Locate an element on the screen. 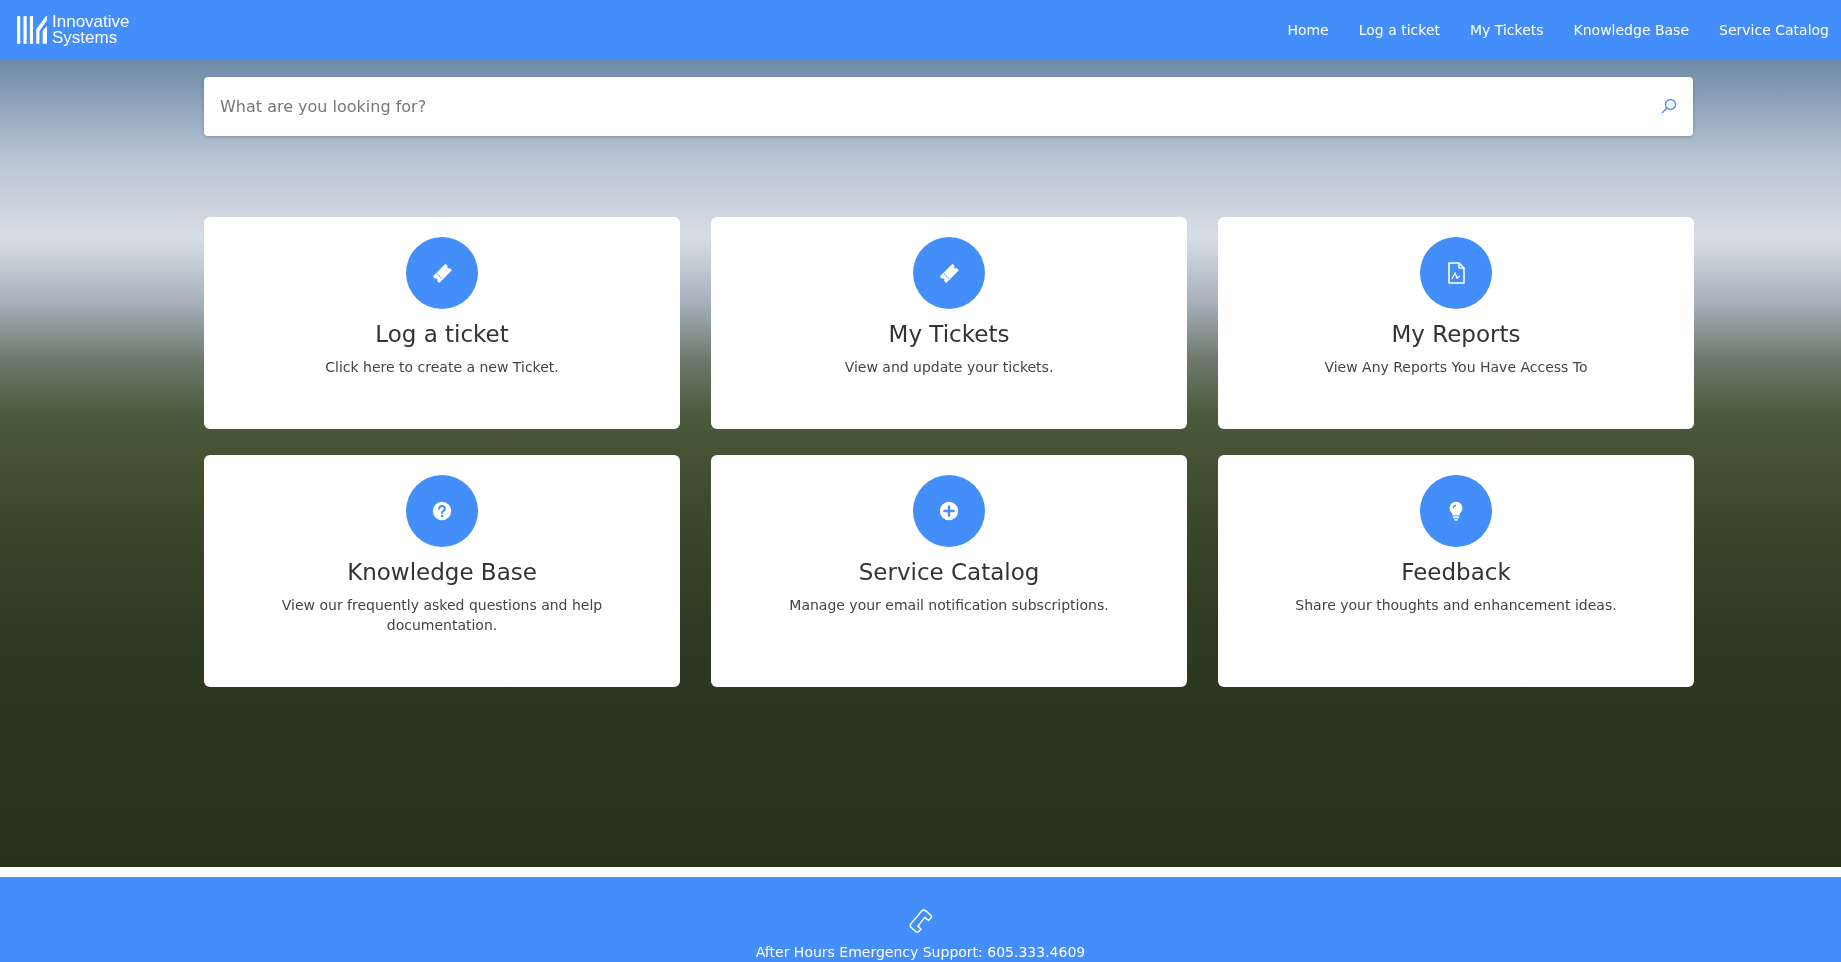  logo-text: Innovative is located at coordinates (91, 22).